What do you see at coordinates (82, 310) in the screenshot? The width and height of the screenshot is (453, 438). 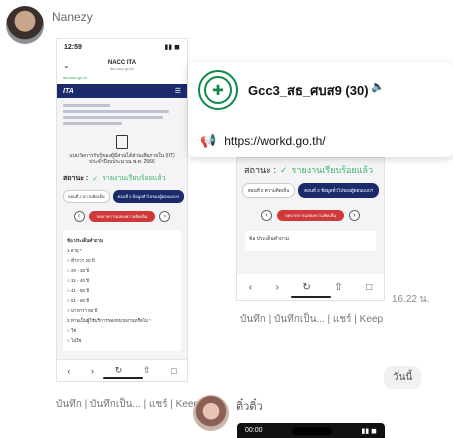 I see `card-row: ○ มากกว่า 60 ปี` at bounding box center [82, 310].